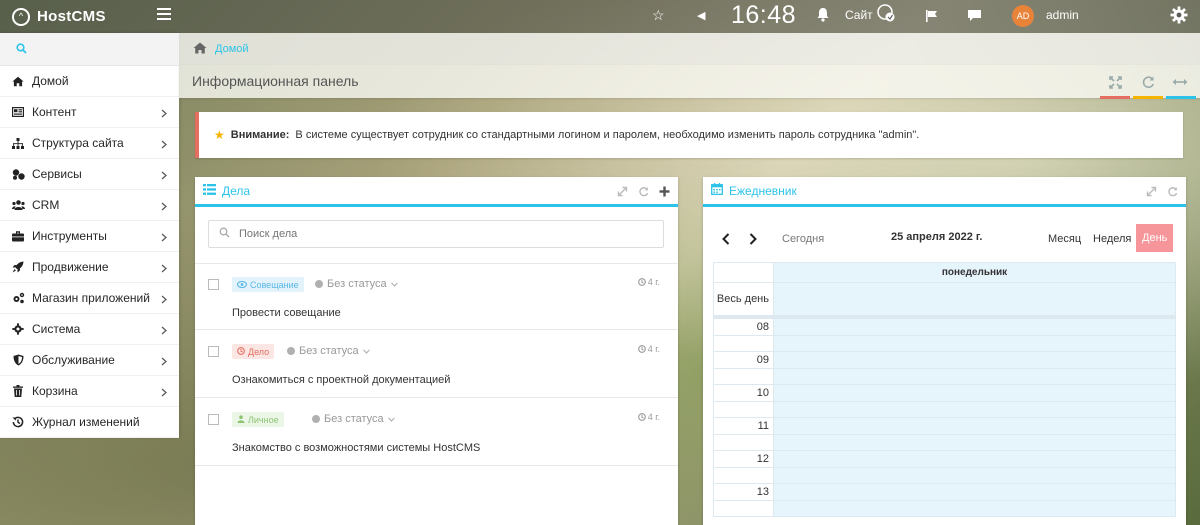  What do you see at coordinates (753, 240) in the screenshot?
I see `next-day-button` at bounding box center [753, 240].